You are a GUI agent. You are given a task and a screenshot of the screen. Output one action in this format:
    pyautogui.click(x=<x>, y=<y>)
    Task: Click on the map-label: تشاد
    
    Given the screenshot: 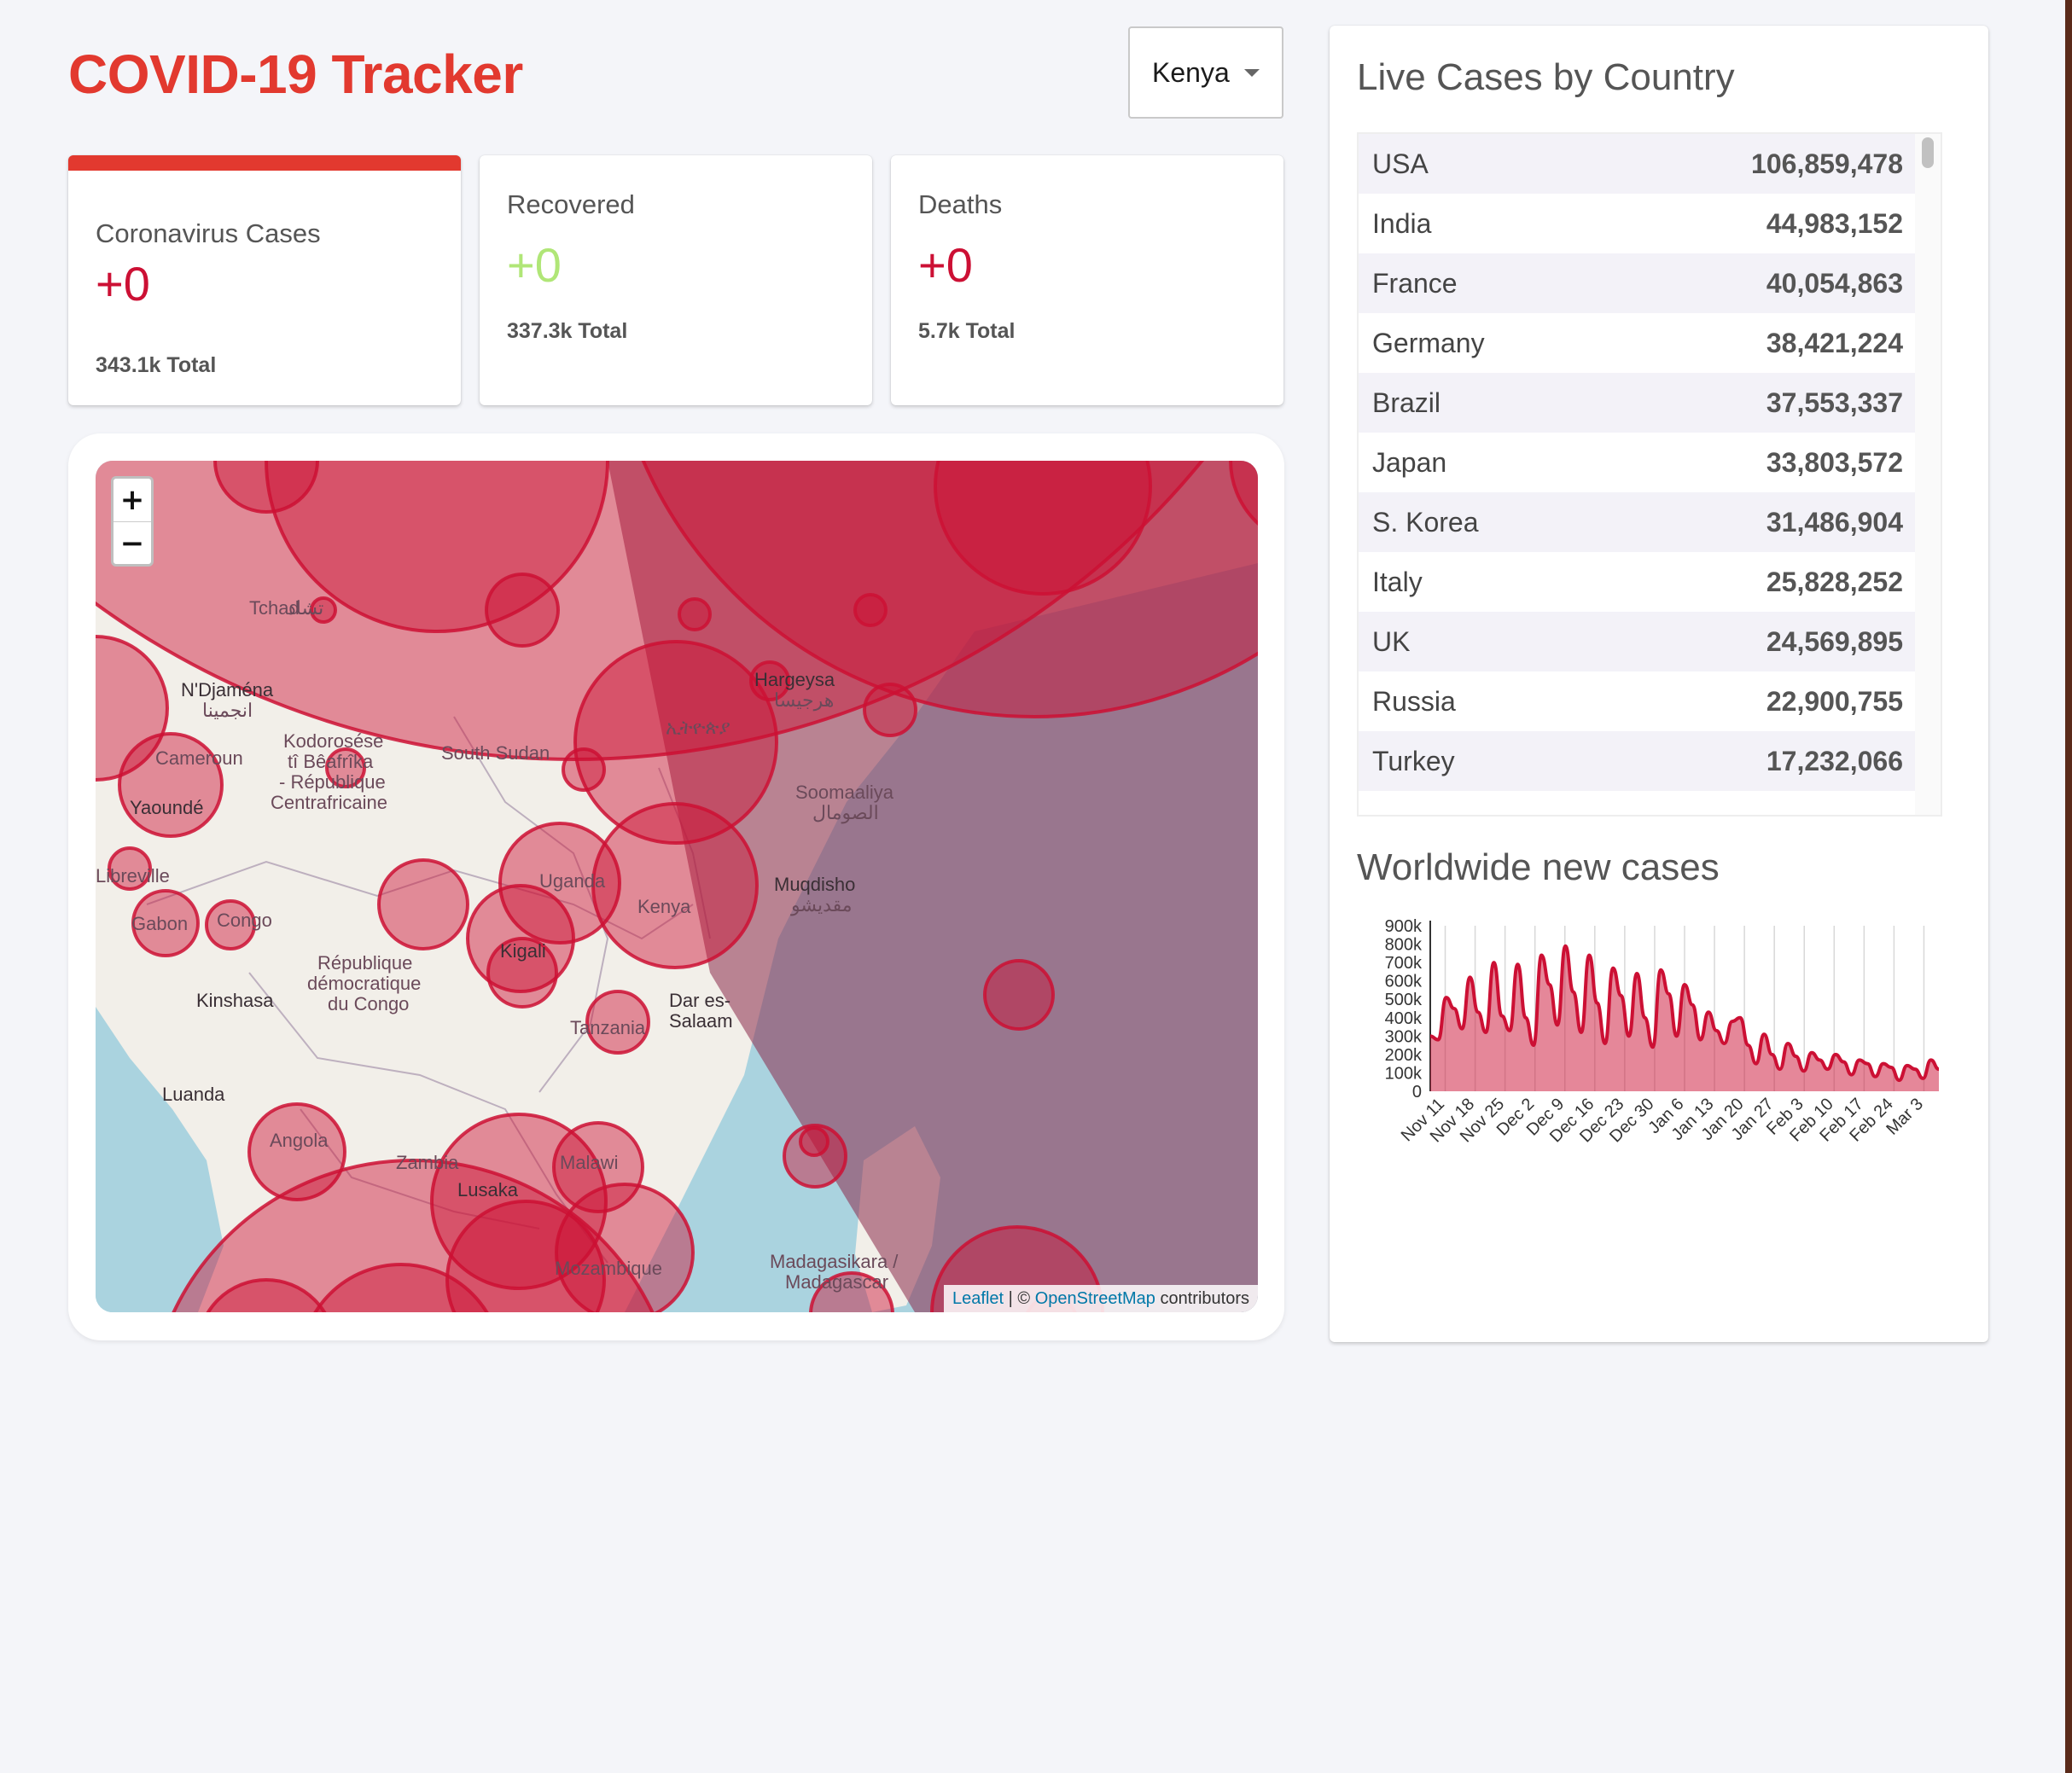 What is the action you would take?
    pyautogui.click(x=305, y=608)
    